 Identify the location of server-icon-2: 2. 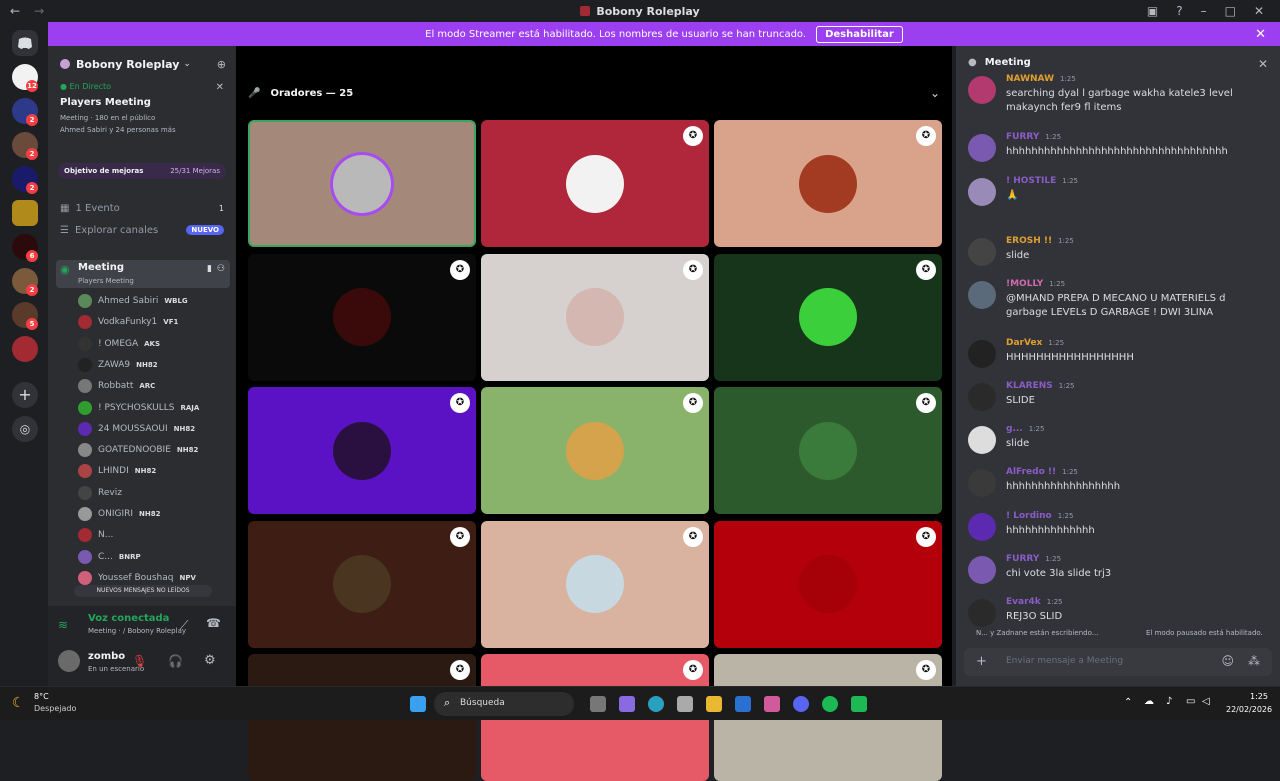
(25, 112).